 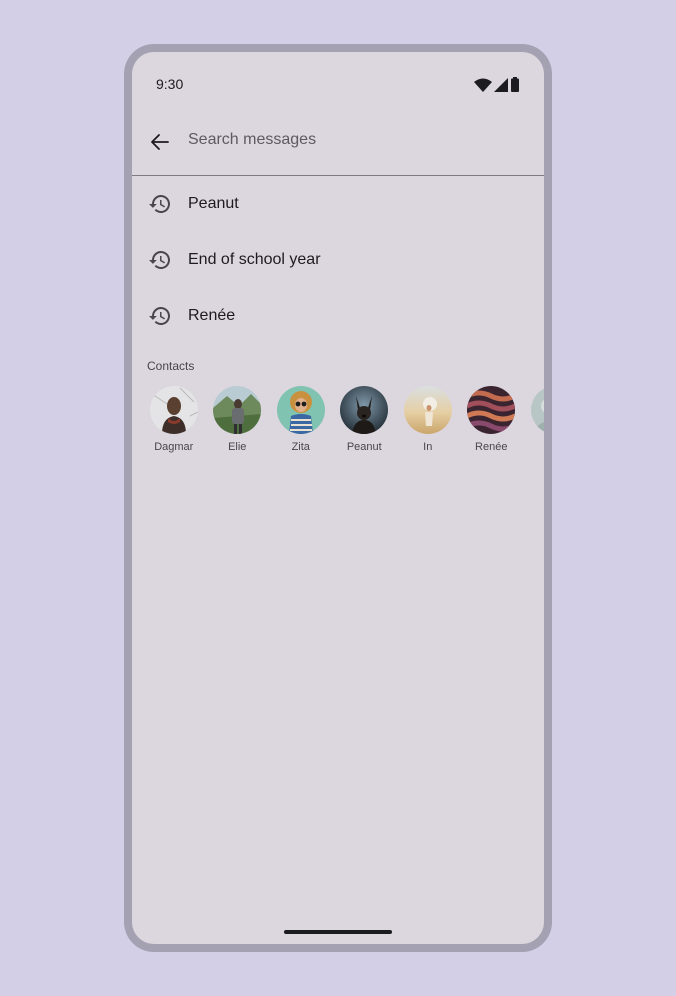 I want to click on contact-item: Renée, so click(x=492, y=426).